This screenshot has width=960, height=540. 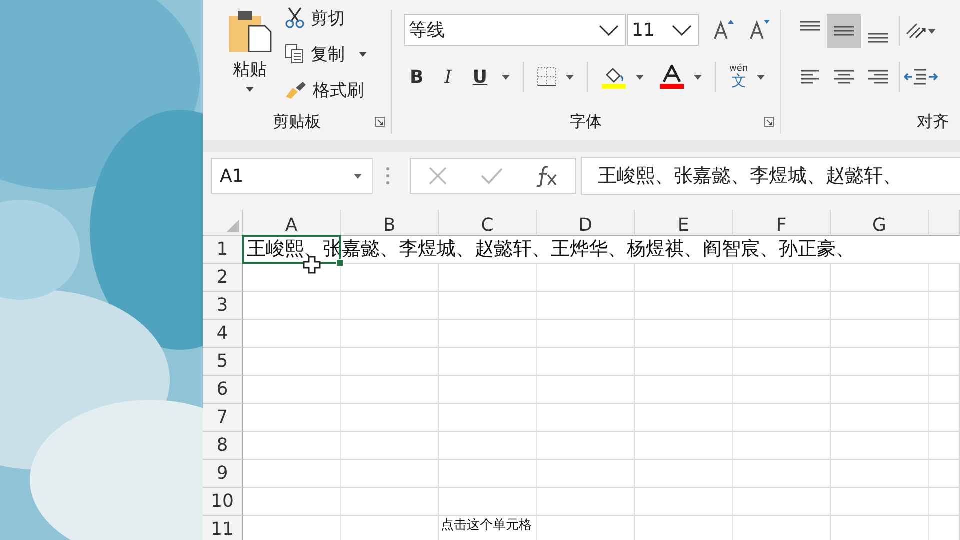 What do you see at coordinates (663, 30) in the screenshot?
I see `font-size-dropdown: 11` at bounding box center [663, 30].